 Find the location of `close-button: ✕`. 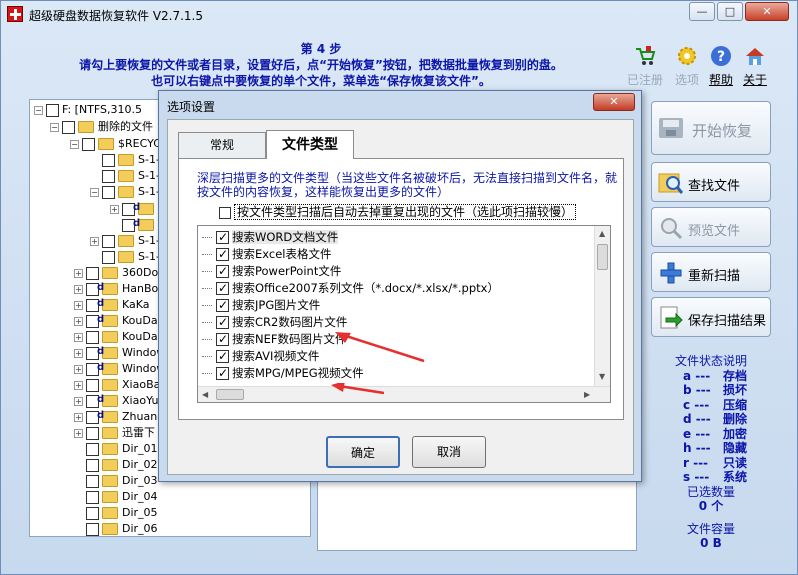

close-button: ✕ is located at coordinates (767, 11).